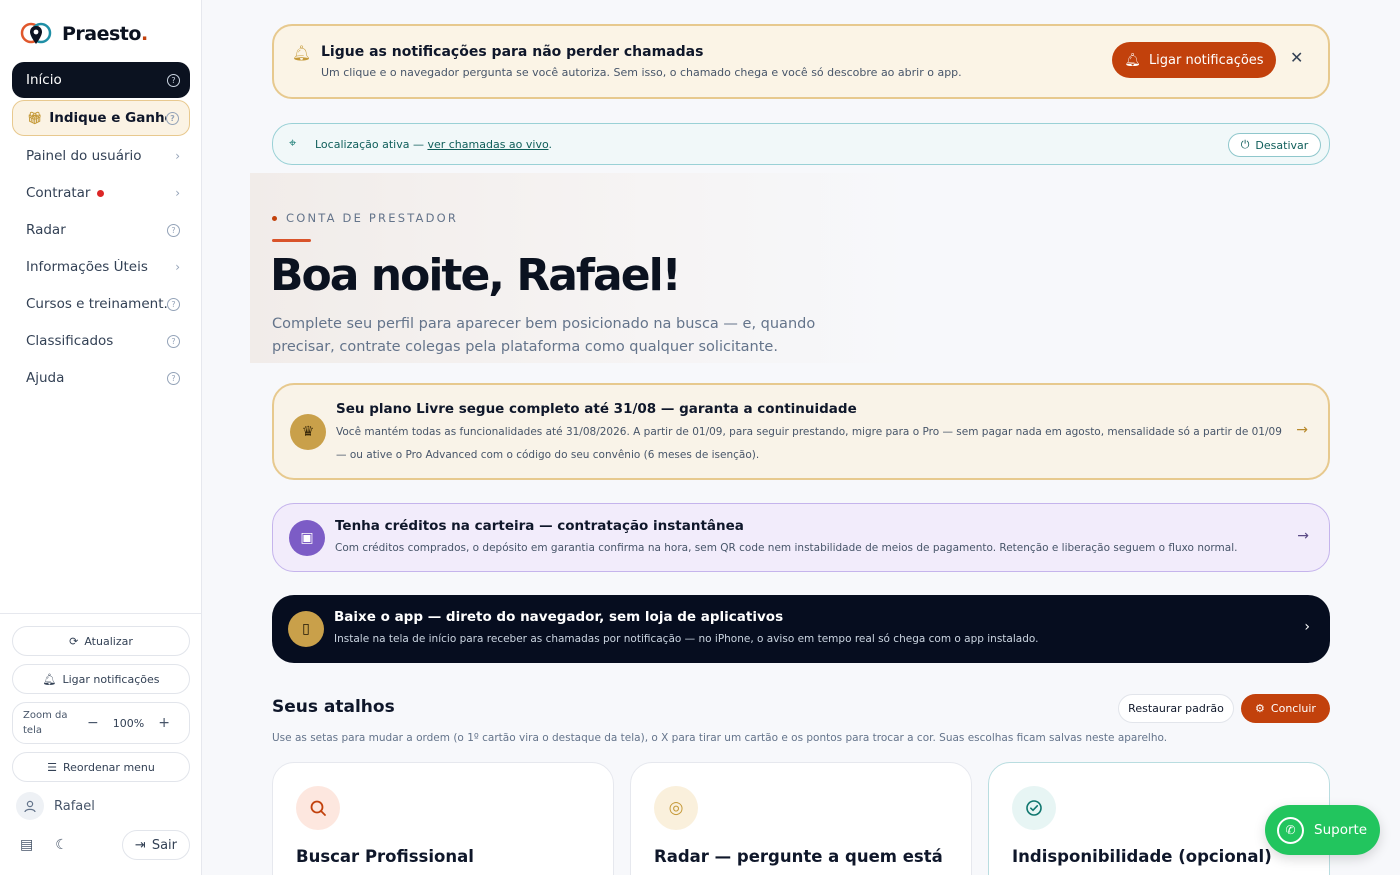 The height and width of the screenshot is (875, 1400). I want to click on brand-name: Praesto., so click(105, 34).